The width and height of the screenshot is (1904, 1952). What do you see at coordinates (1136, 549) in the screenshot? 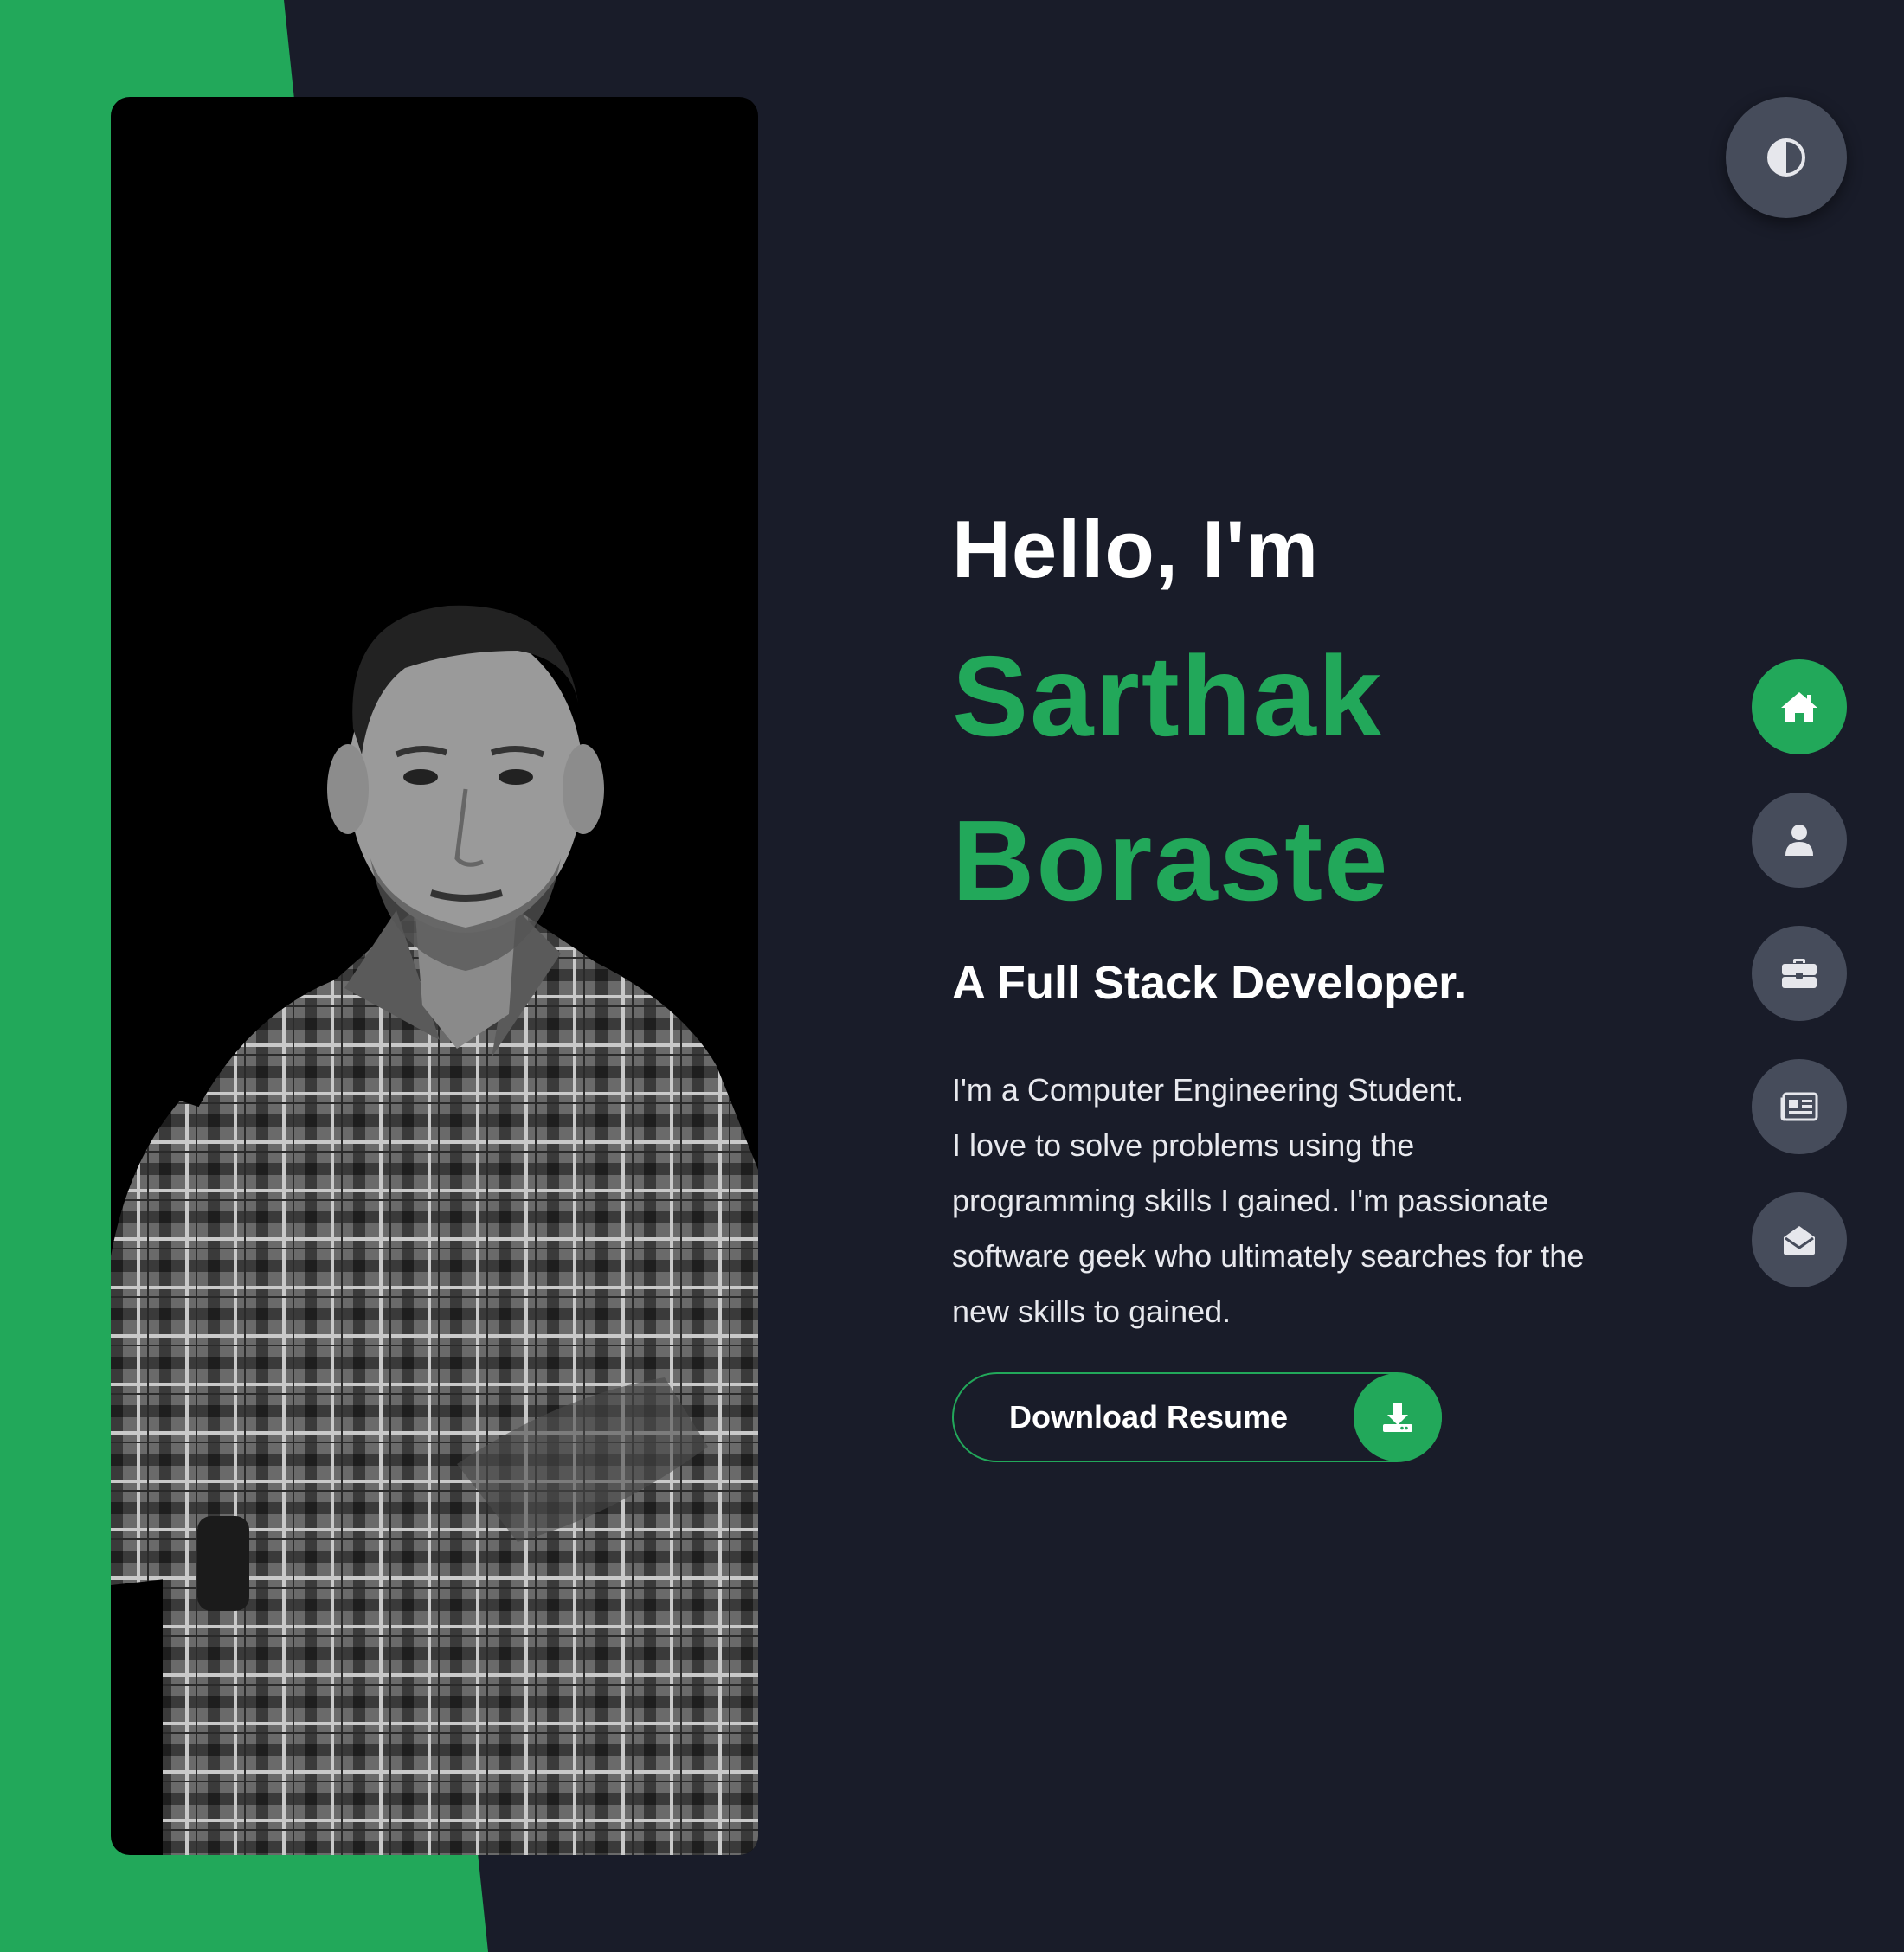
I see `greeting-heading: Hello, I'm` at bounding box center [1136, 549].